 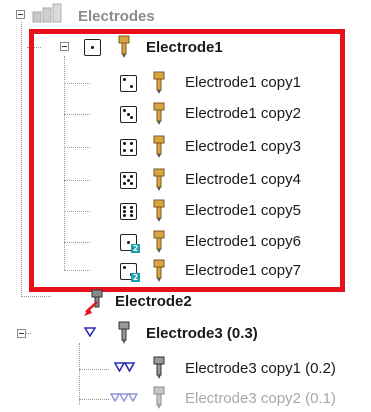 What do you see at coordinates (260, 399) in the screenshot?
I see `electrode3-copy2-label: Electrode3 copy2 (0.1)` at bounding box center [260, 399].